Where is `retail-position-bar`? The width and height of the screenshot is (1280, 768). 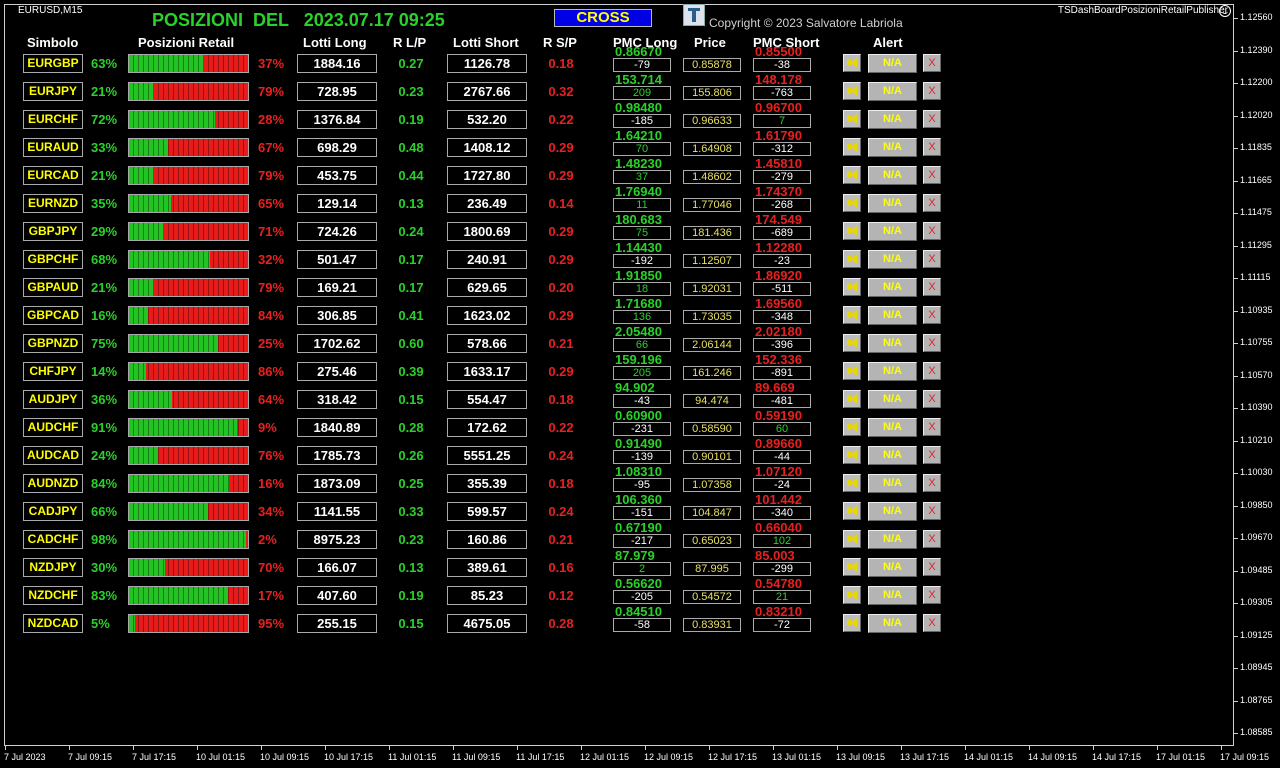 retail-position-bar is located at coordinates (188, 91).